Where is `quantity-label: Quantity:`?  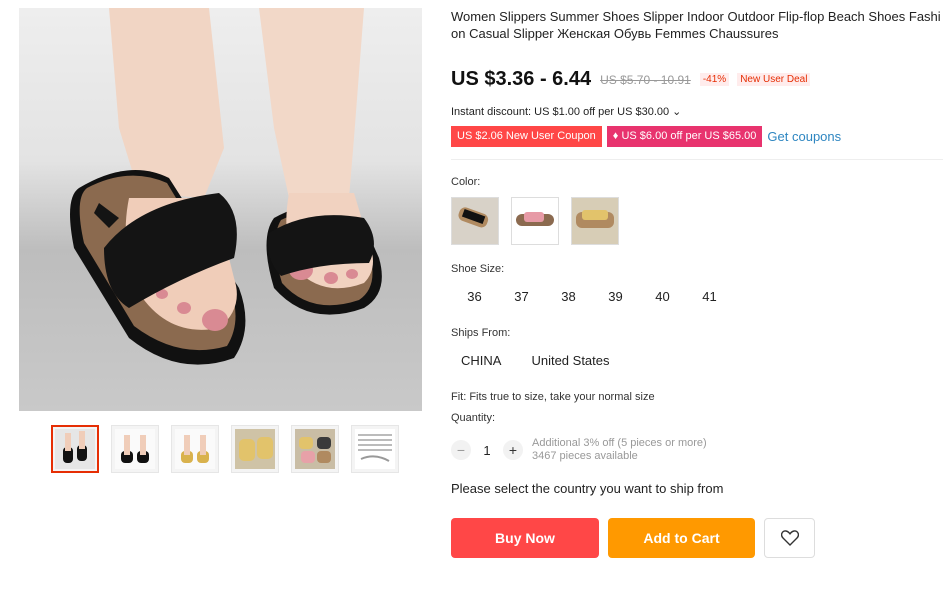
quantity-label: Quantity: is located at coordinates (473, 418).